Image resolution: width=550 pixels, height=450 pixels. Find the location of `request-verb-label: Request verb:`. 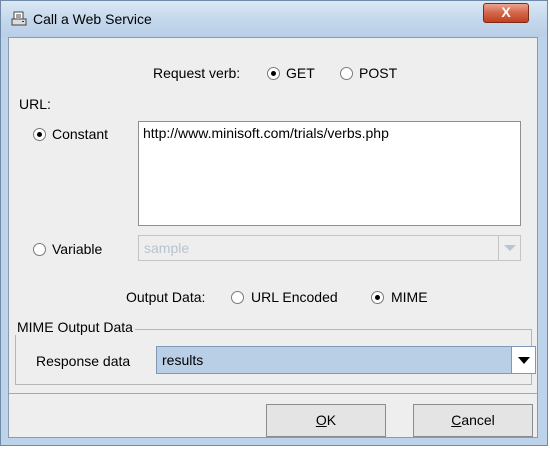

request-verb-label: Request verb: is located at coordinates (197, 73).